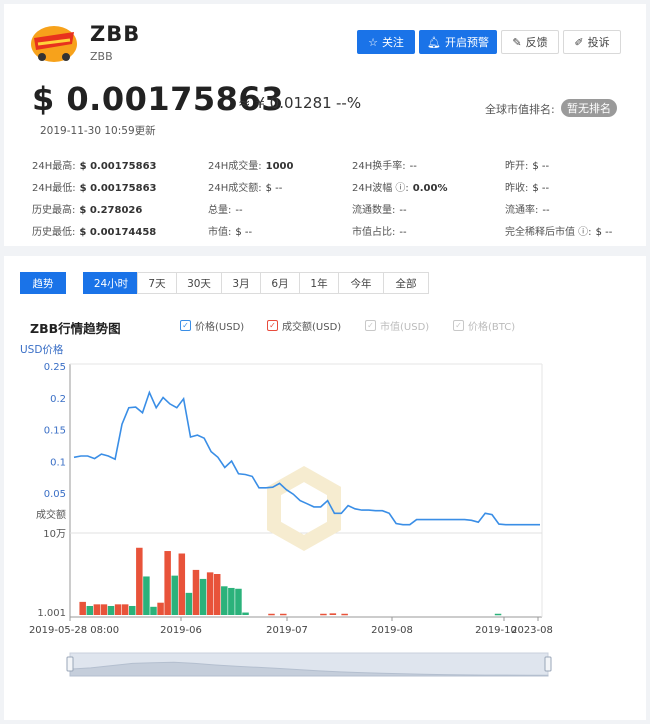  I want to click on alert-label: 开启预警, so click(466, 42).